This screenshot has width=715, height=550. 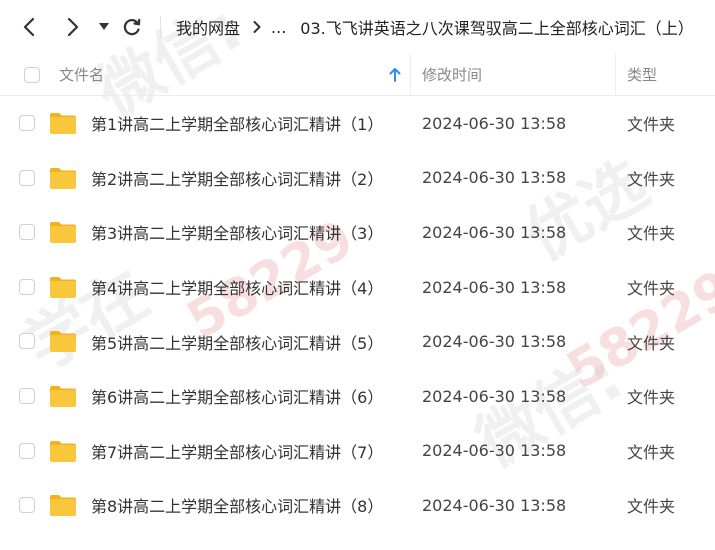 I want to click on file-name: 第1讲高二上学期全部核心词汇精讲（1）, so click(x=237, y=123).